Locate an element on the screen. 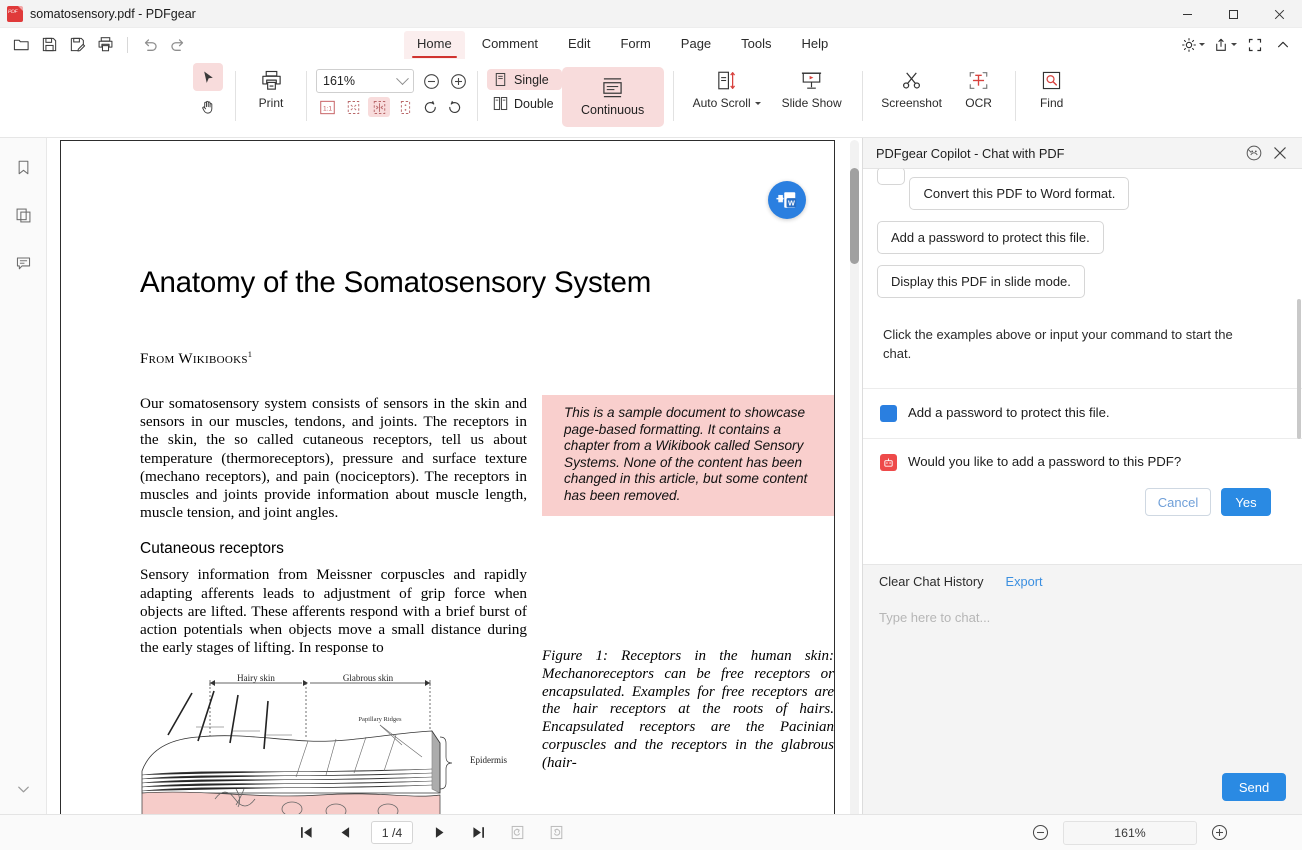 The image size is (1302, 850). tab-home-label: Home is located at coordinates (434, 43).